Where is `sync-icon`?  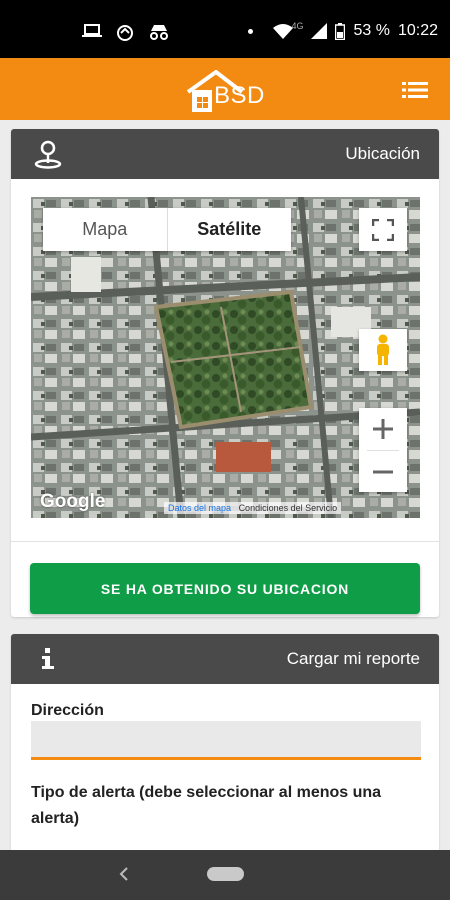 sync-icon is located at coordinates (125, 33).